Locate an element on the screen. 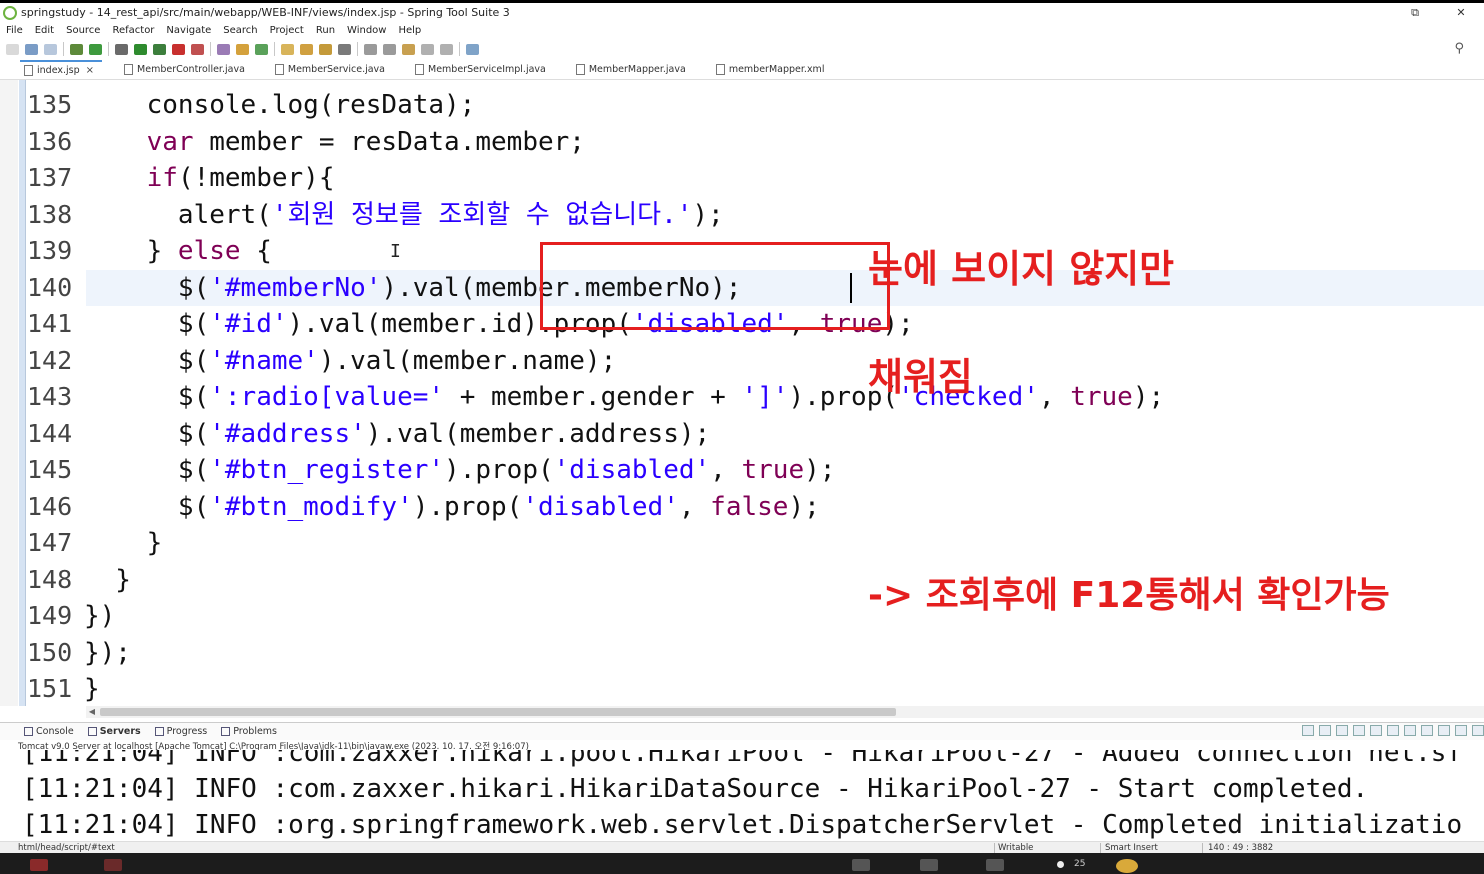 The image size is (1484, 874). next-annotation-icon is located at coordinates (370, 49).